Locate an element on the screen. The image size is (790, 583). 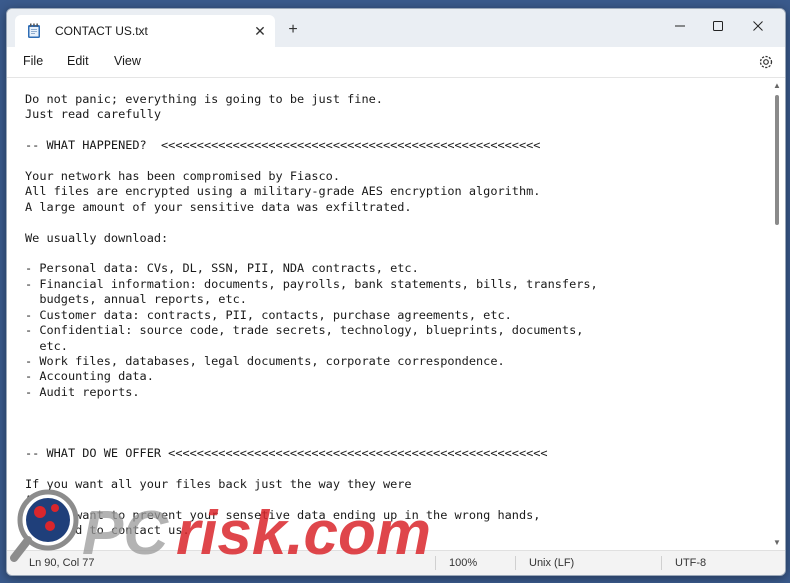
scroll-up-icon: ▲ is located at coordinates (777, 86).